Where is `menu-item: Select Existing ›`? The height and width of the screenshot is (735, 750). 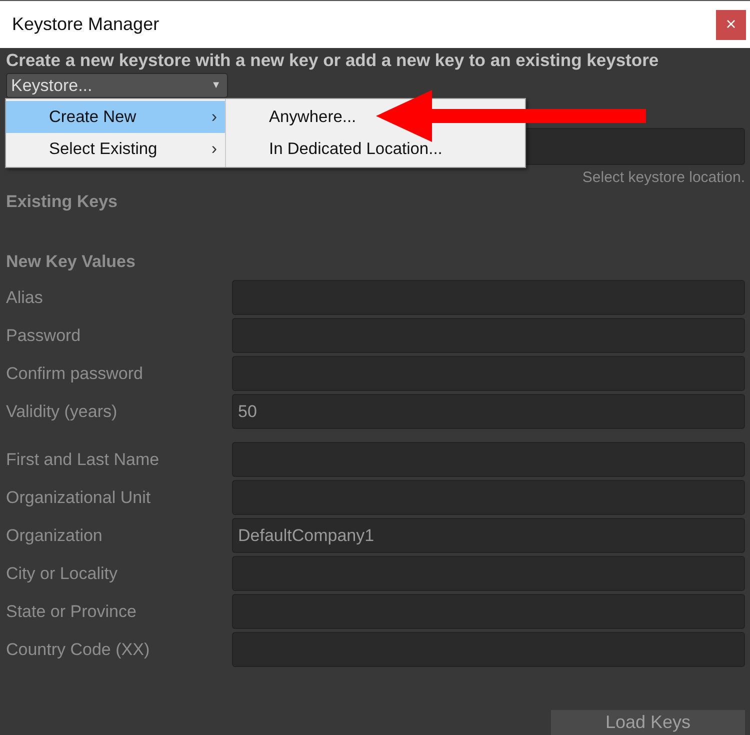 menu-item: Select Existing › is located at coordinates (115, 149).